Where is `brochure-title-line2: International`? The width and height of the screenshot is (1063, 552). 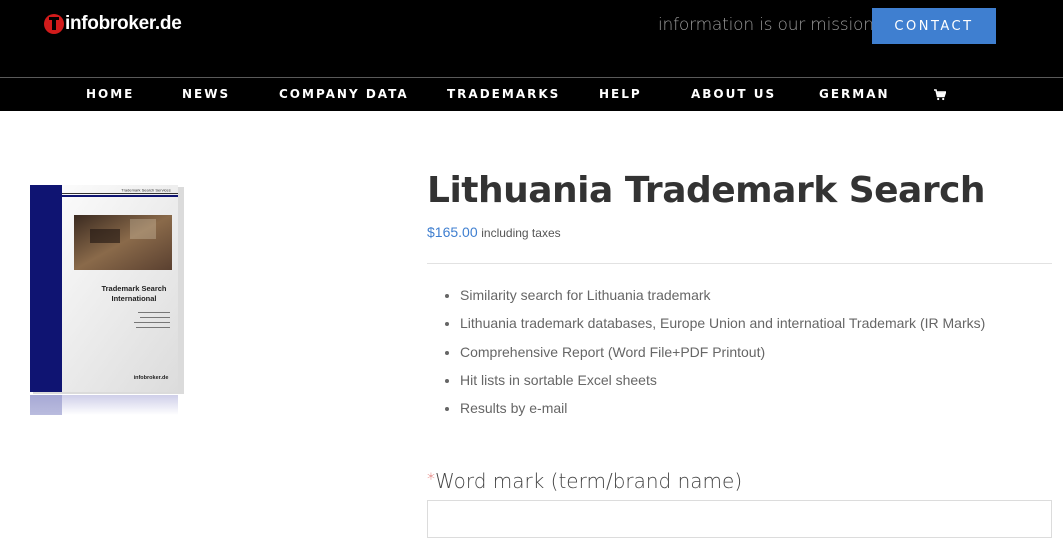
brochure-title-line2: International is located at coordinates (133, 298).